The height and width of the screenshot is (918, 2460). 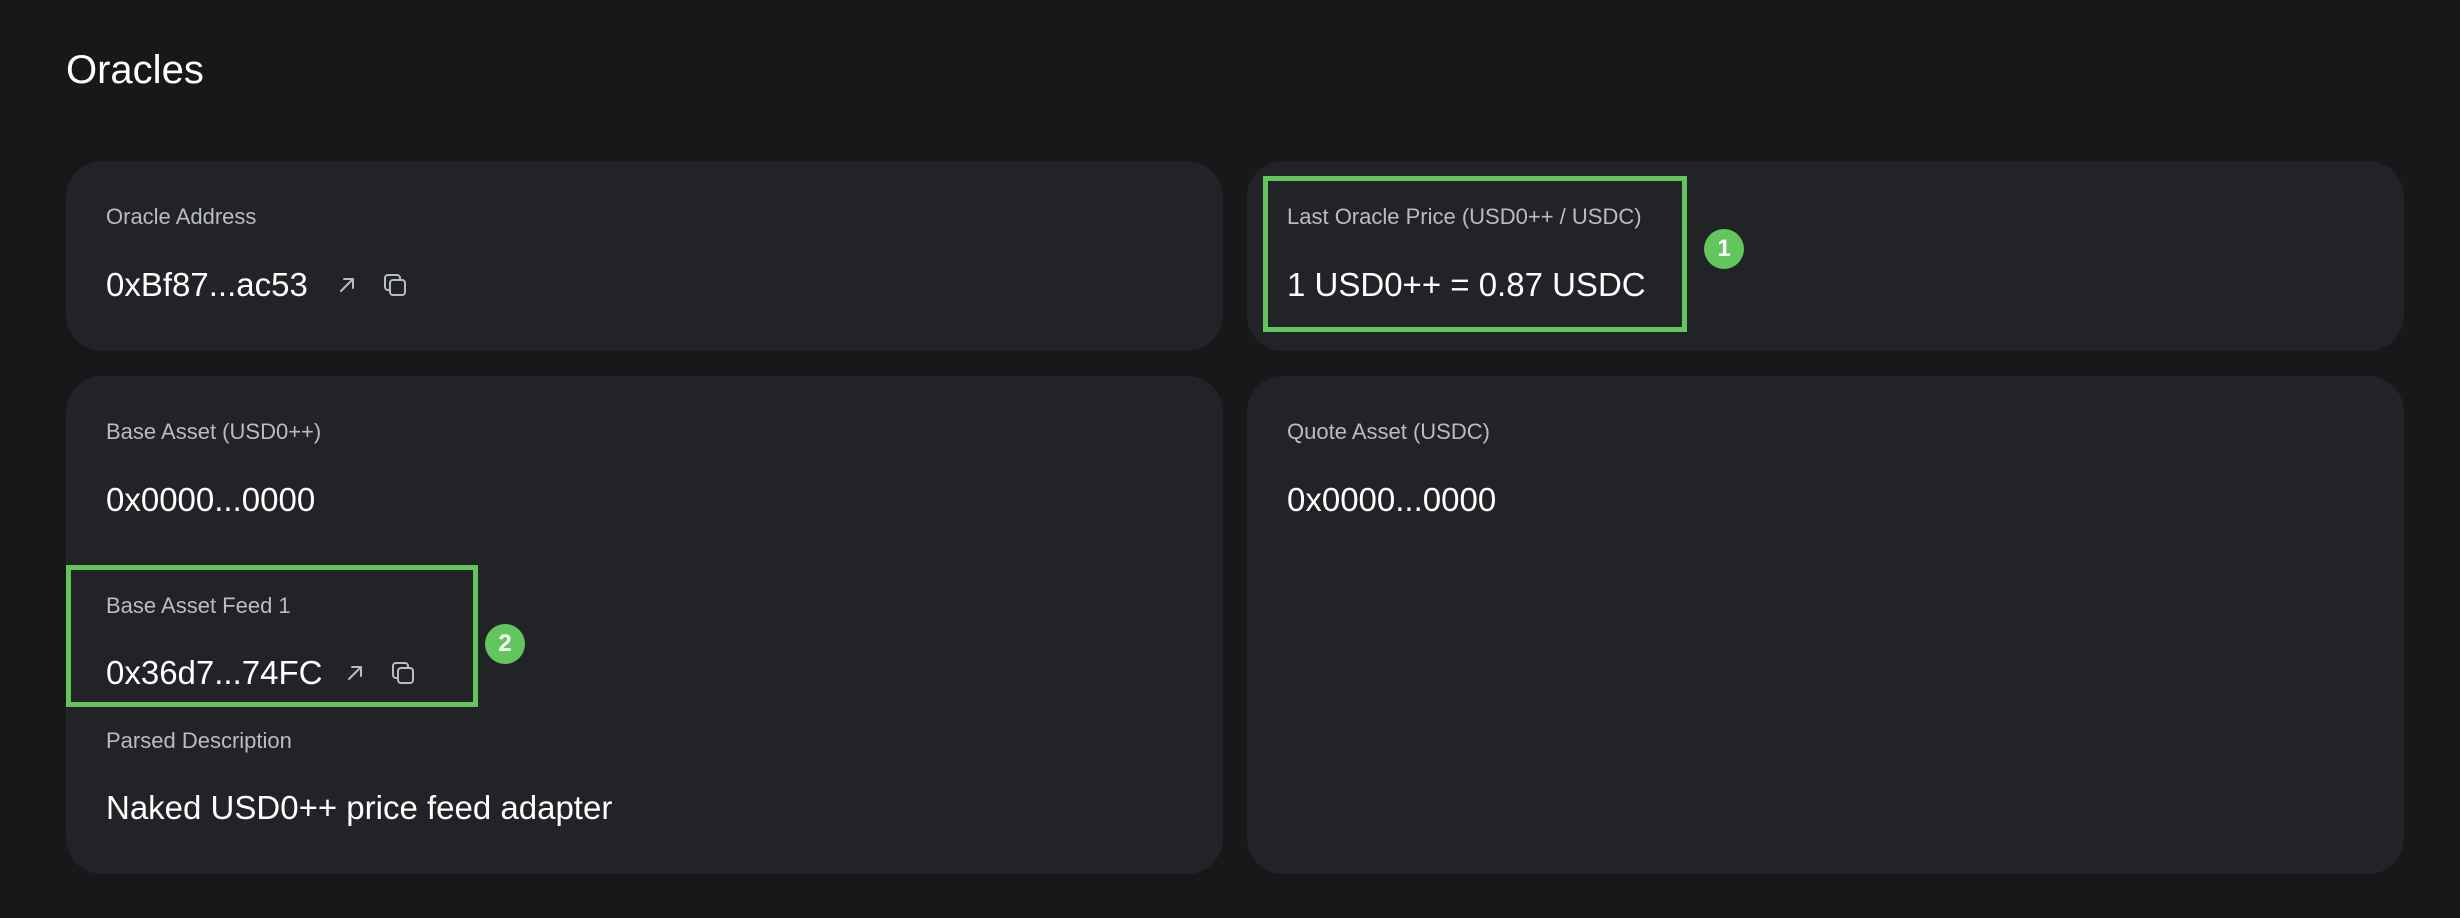 What do you see at coordinates (214, 431) in the screenshot?
I see `base-asset-label: Base Asset (USD0++)` at bounding box center [214, 431].